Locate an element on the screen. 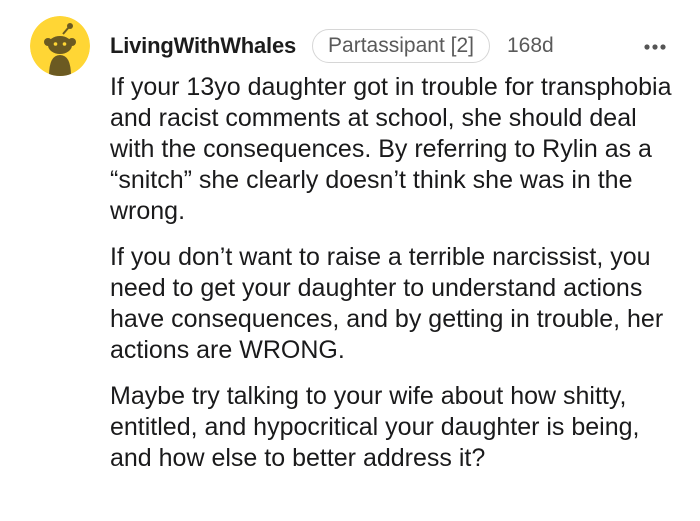  comment-age: 168d is located at coordinates (530, 45).